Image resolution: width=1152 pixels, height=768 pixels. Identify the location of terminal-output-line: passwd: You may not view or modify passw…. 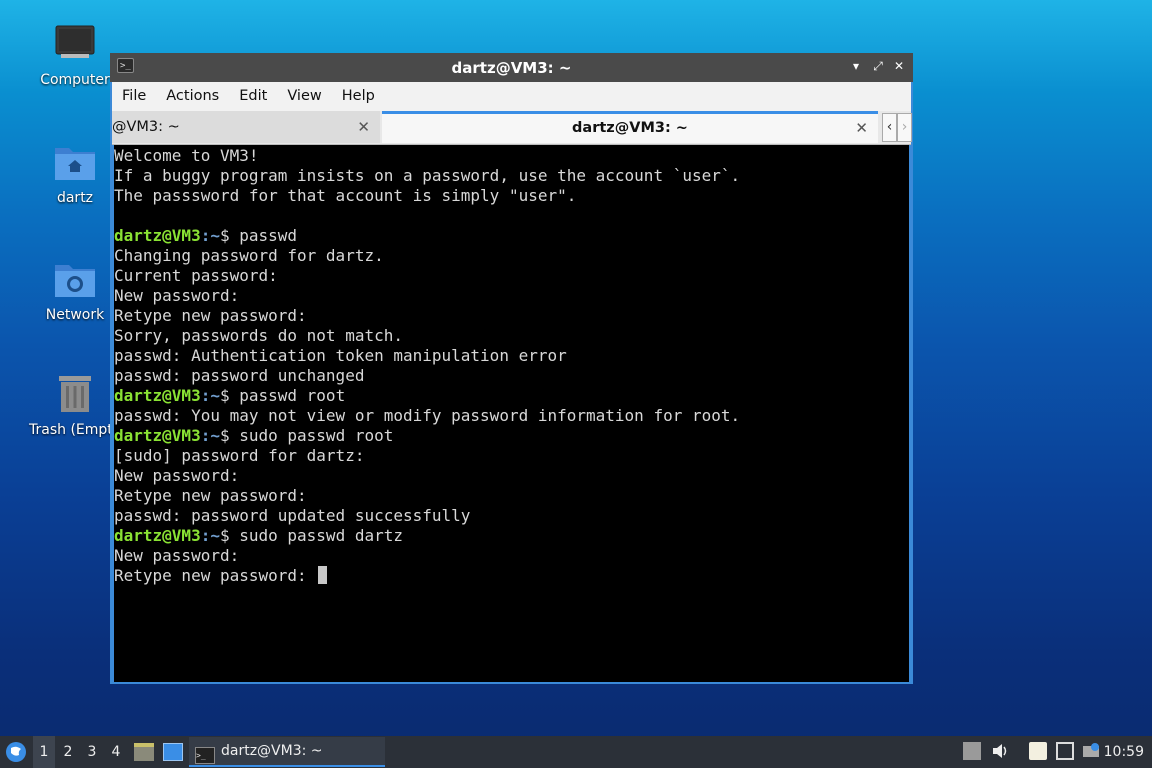
(511, 416).